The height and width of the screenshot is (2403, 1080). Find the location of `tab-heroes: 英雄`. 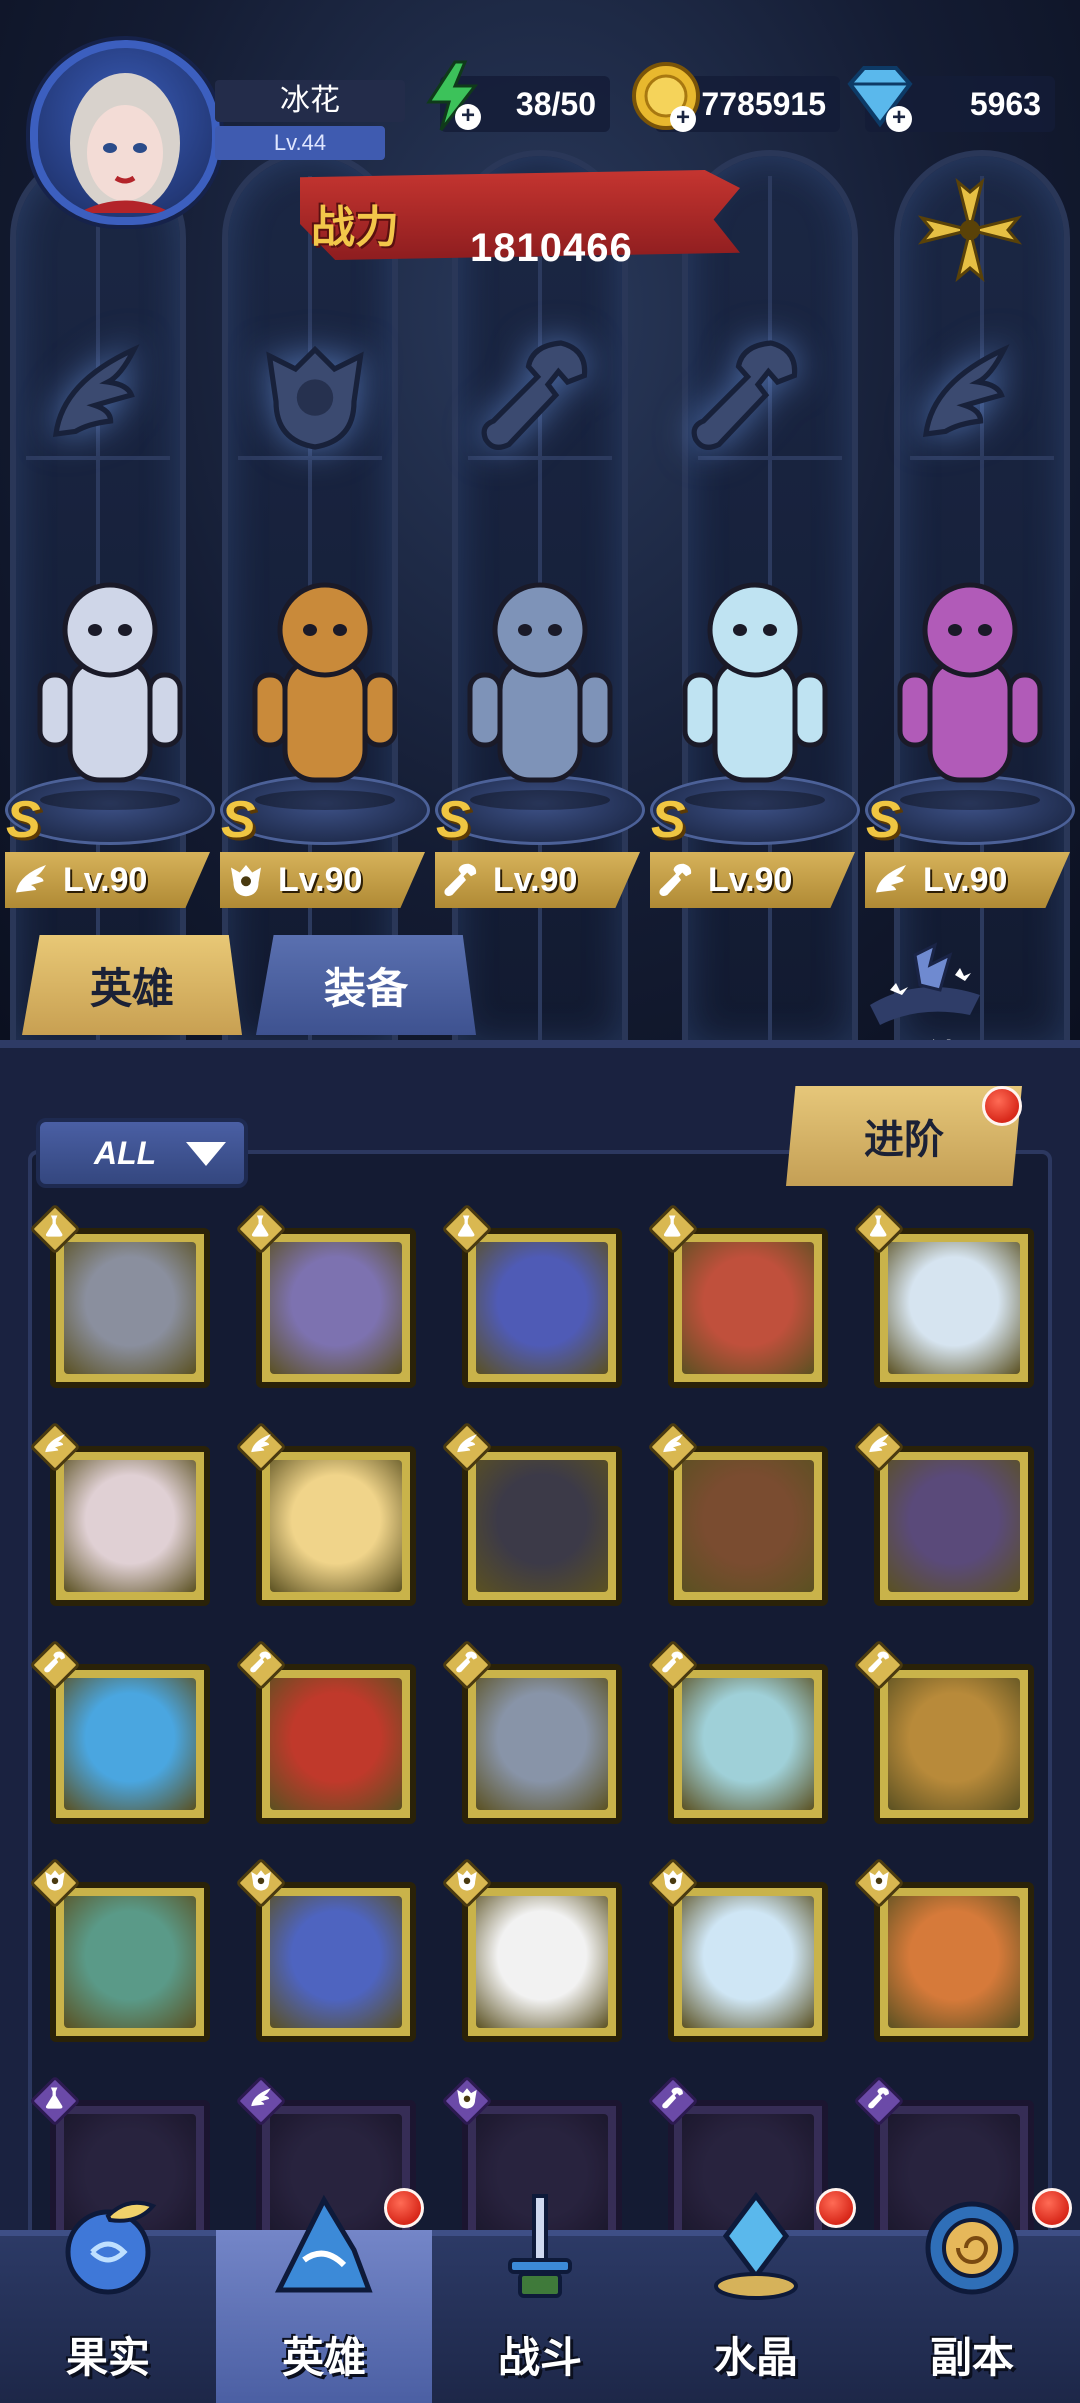

tab-heroes: 英雄 is located at coordinates (132, 985).